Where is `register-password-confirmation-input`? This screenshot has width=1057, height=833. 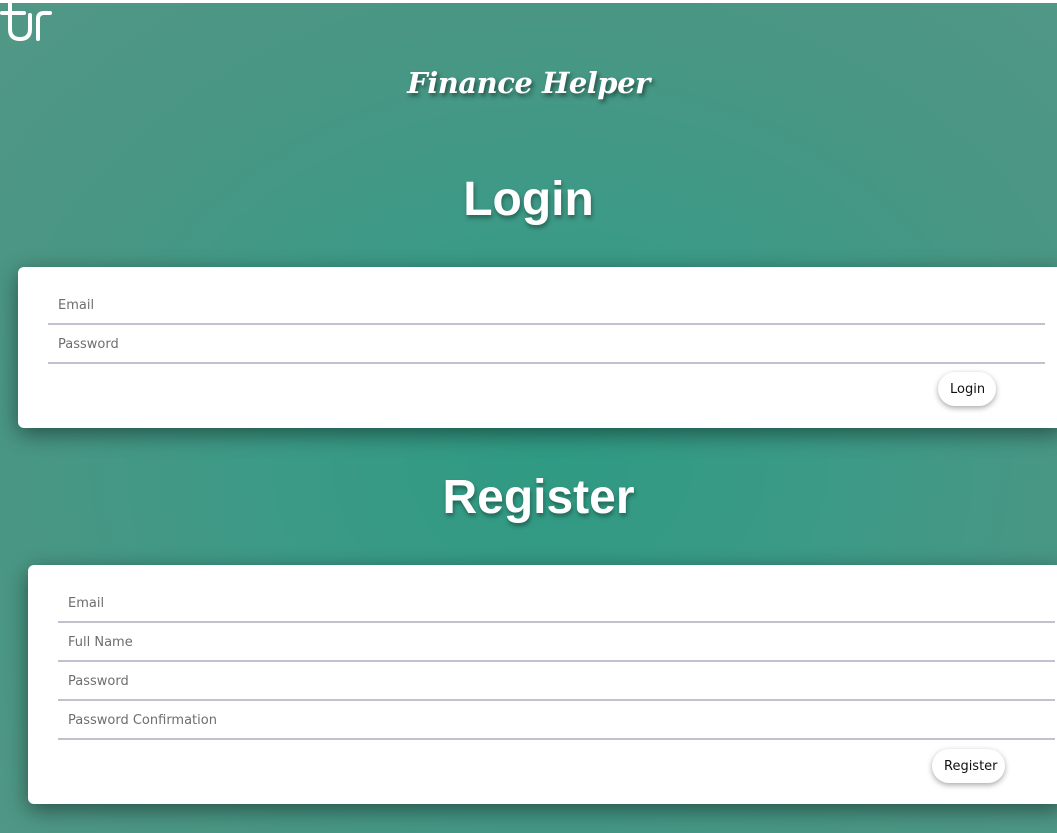
register-password-confirmation-input is located at coordinates (556, 720).